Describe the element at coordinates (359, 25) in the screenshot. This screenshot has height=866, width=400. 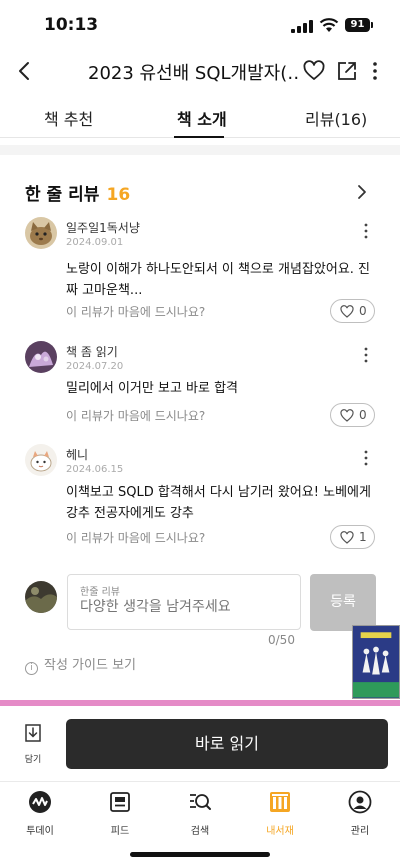
I see `battery-icon: 91` at that location.